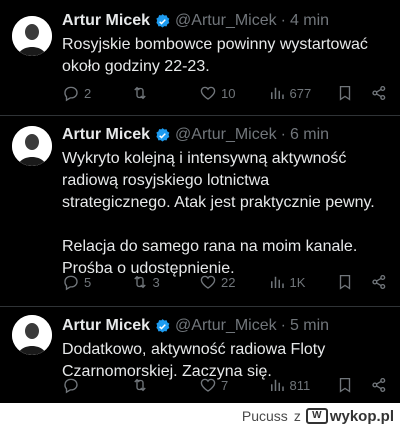  What do you see at coordinates (297, 416) in the screenshot?
I see `from-label: z` at bounding box center [297, 416].